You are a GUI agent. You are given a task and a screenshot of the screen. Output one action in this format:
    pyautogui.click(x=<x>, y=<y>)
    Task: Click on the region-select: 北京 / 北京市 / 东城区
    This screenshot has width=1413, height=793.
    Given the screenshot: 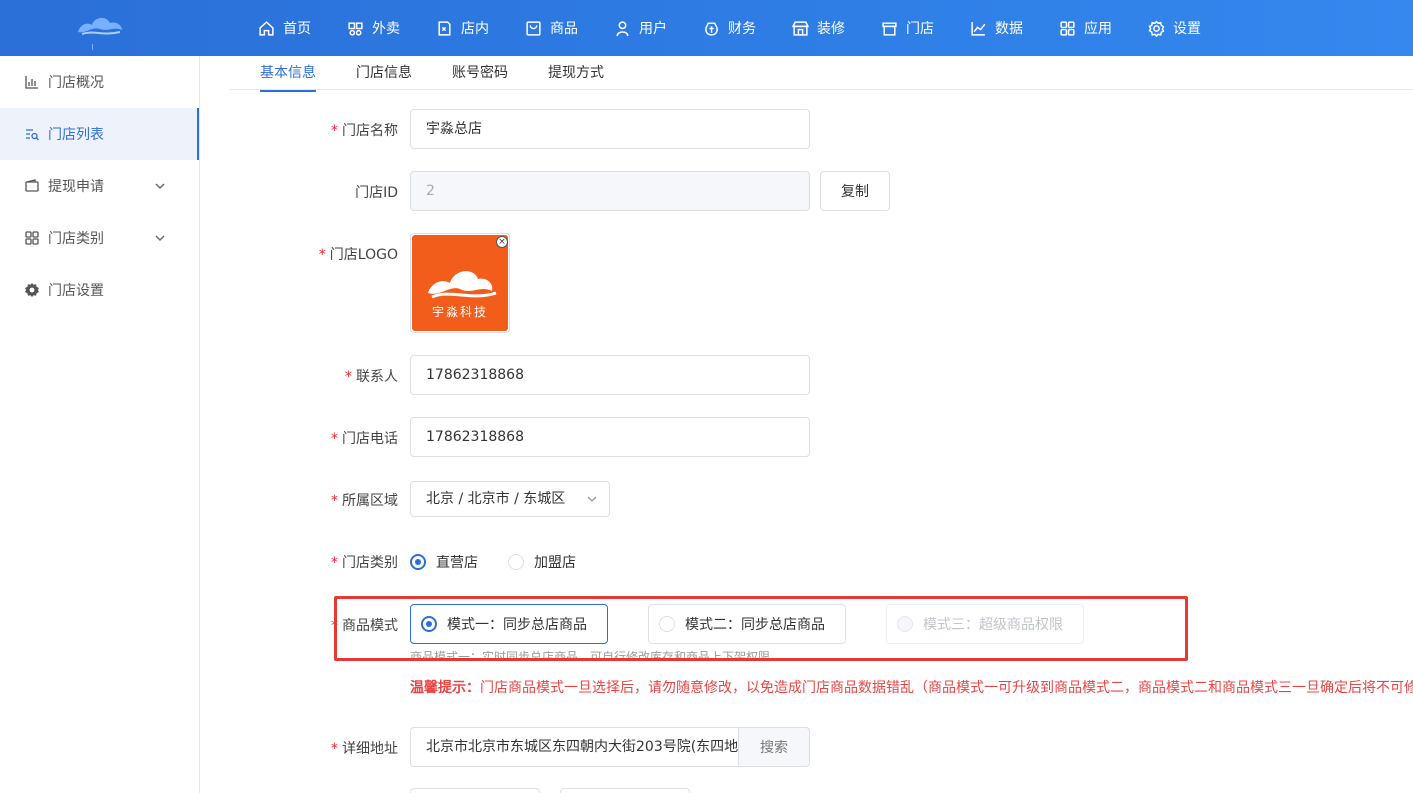 What is the action you would take?
    pyautogui.click(x=510, y=499)
    